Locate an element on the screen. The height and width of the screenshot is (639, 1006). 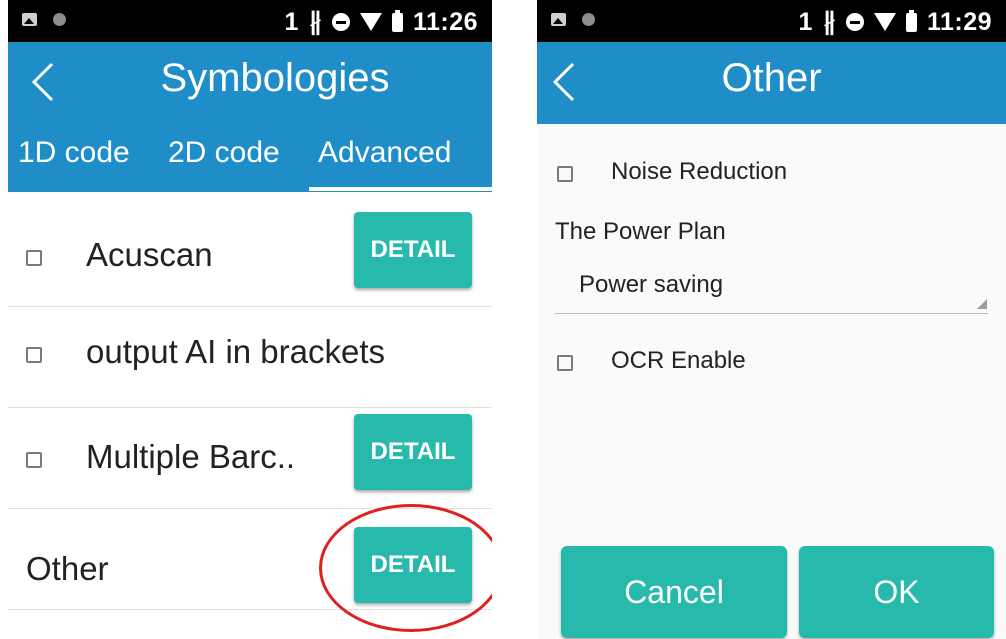
select-underline is located at coordinates (771, 313).